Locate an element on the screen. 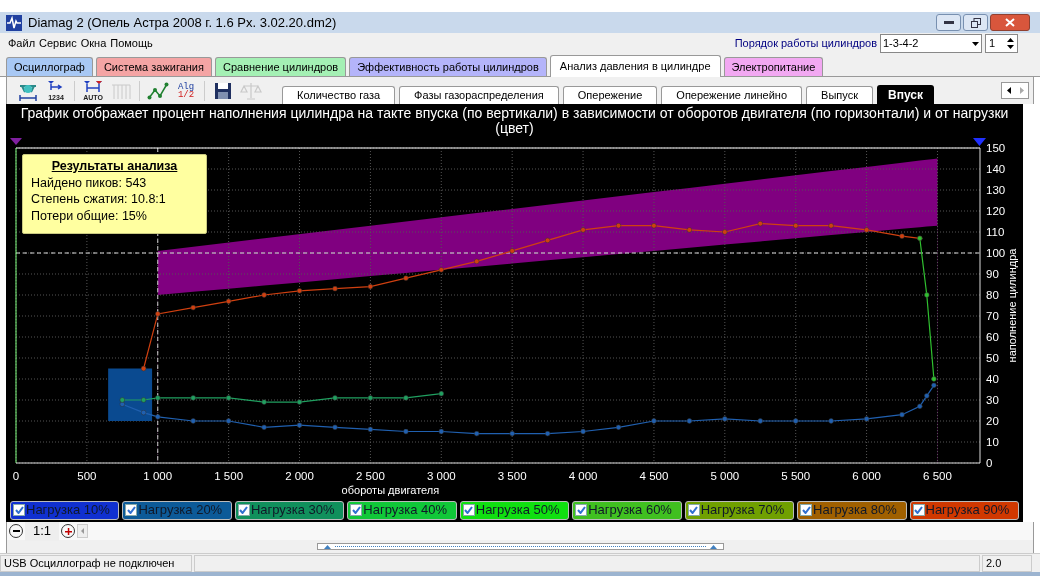  legend-label: Нагрузка 70% is located at coordinates (742, 510).